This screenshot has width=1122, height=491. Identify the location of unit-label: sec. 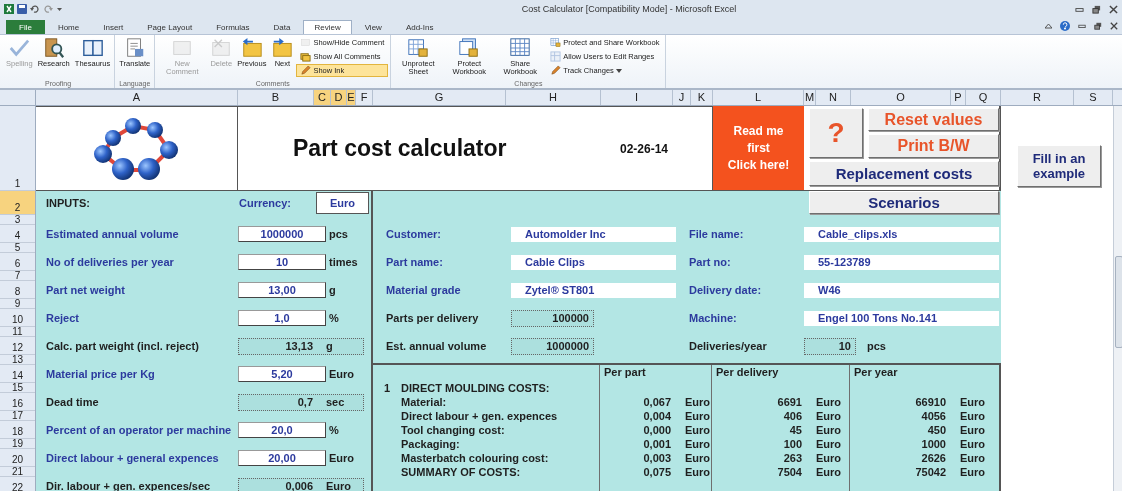
(335, 402).